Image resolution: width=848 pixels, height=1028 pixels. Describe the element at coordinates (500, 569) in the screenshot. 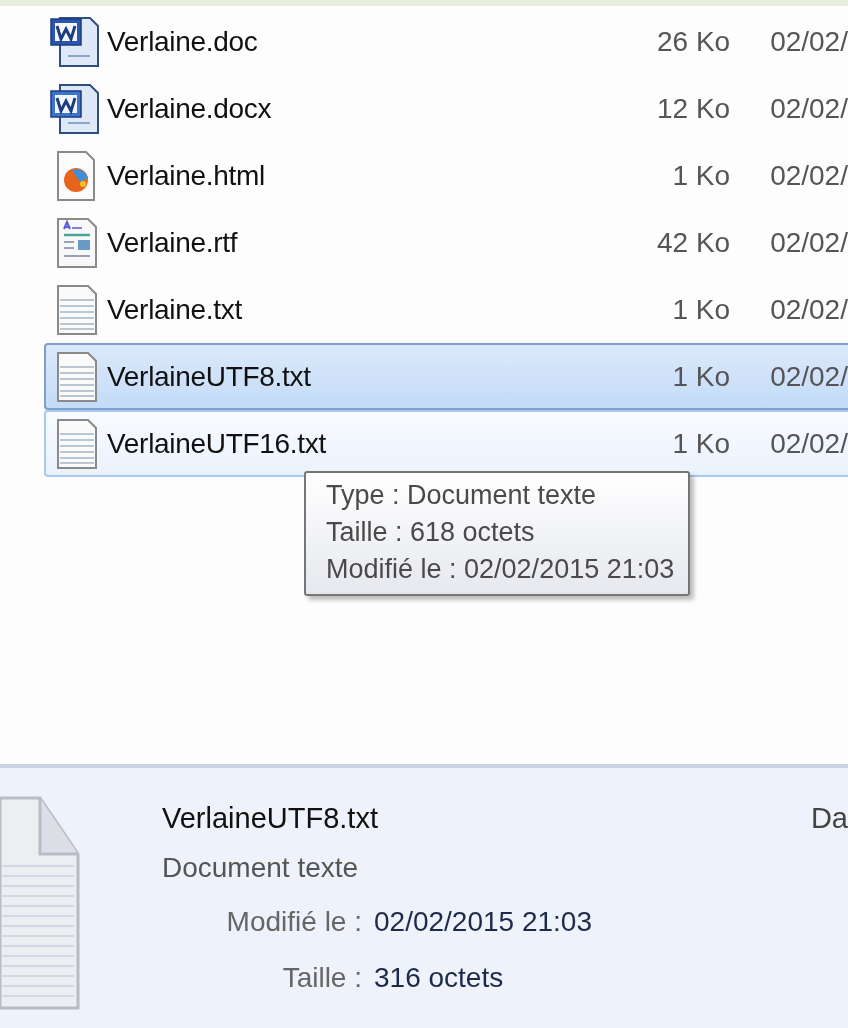

I see `tooltip-line: Modifié le : 02/02/2015 21:03` at that location.